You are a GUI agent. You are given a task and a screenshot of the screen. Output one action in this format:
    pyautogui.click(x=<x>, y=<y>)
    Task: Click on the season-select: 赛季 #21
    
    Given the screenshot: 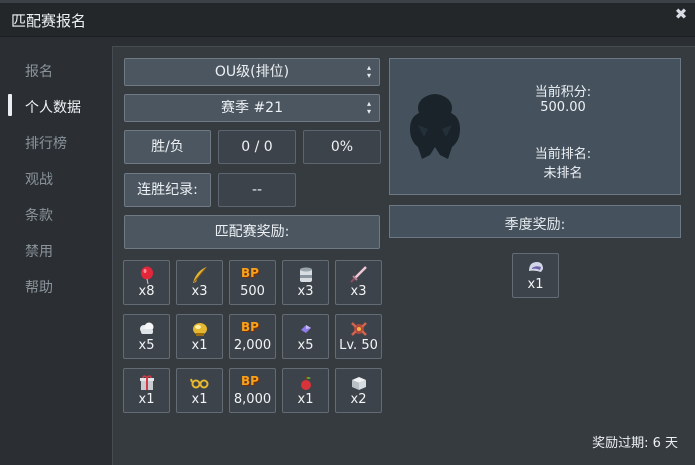 What is the action you would take?
    pyautogui.click(x=252, y=108)
    